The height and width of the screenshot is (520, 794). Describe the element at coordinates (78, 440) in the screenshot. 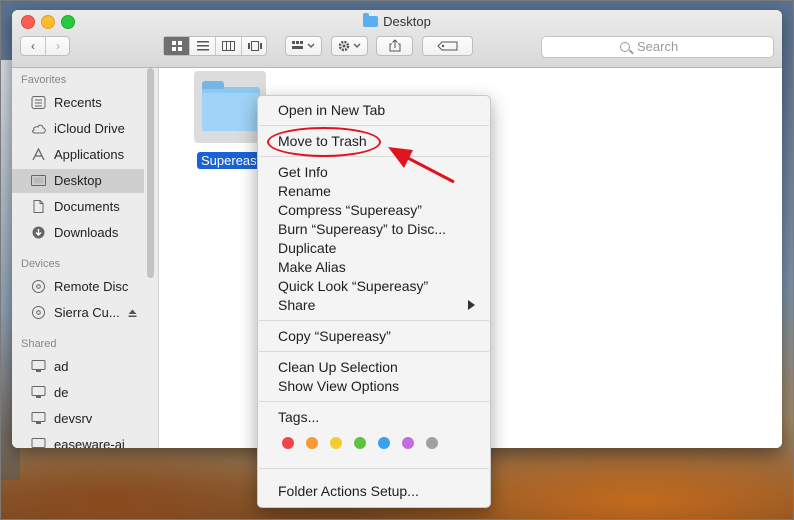

I see `sidebar-item-easeware-ai: easeware-ai` at that location.